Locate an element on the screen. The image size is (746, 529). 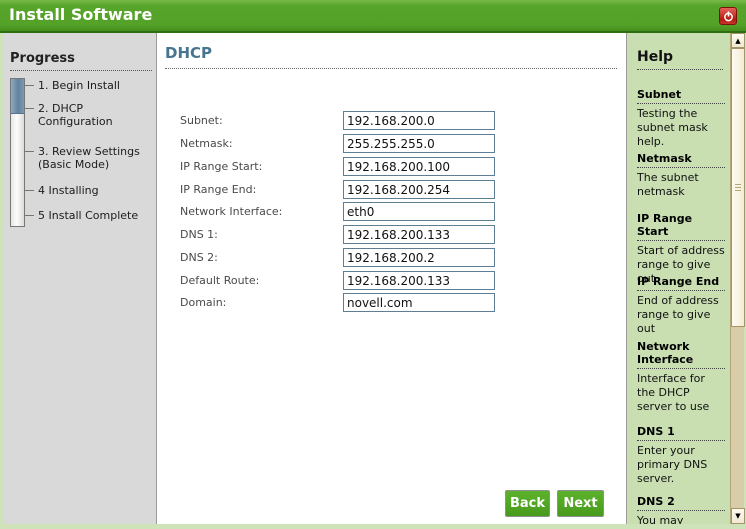
progress-step-installing: 4 Installing is located at coordinates (68, 190).